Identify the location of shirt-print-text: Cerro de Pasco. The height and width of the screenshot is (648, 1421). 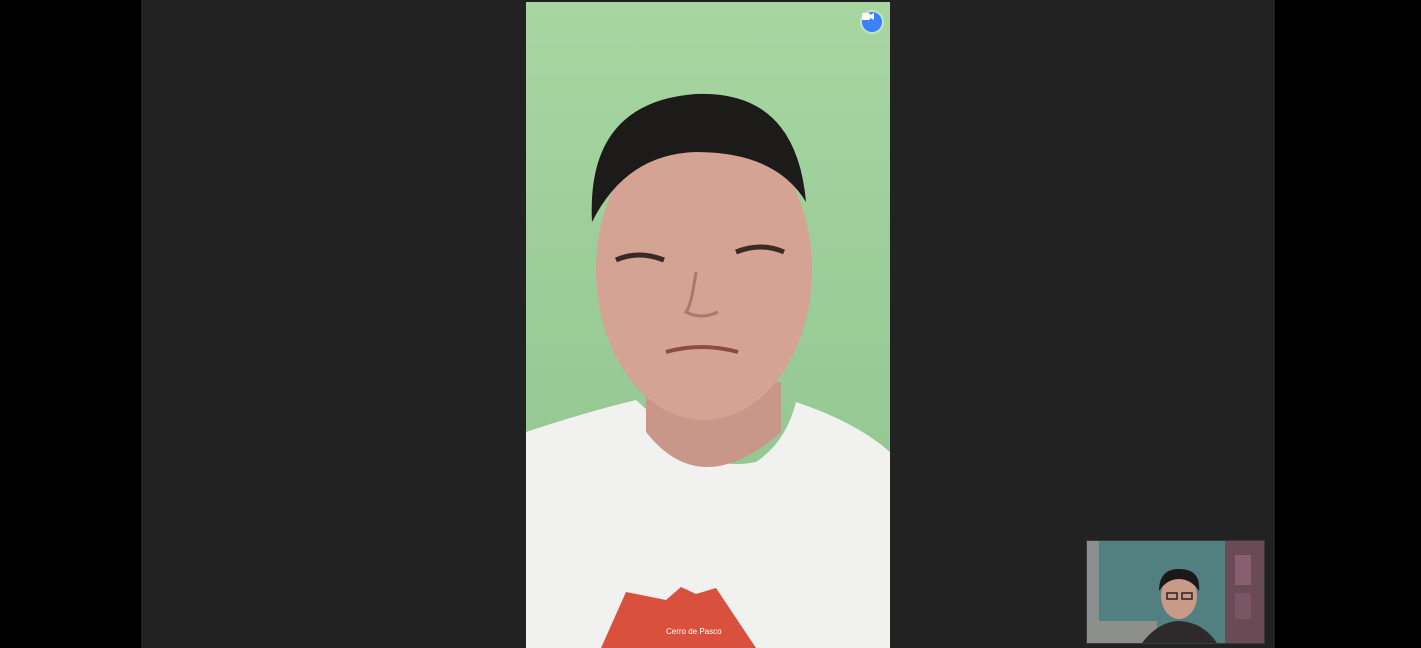
(694, 631).